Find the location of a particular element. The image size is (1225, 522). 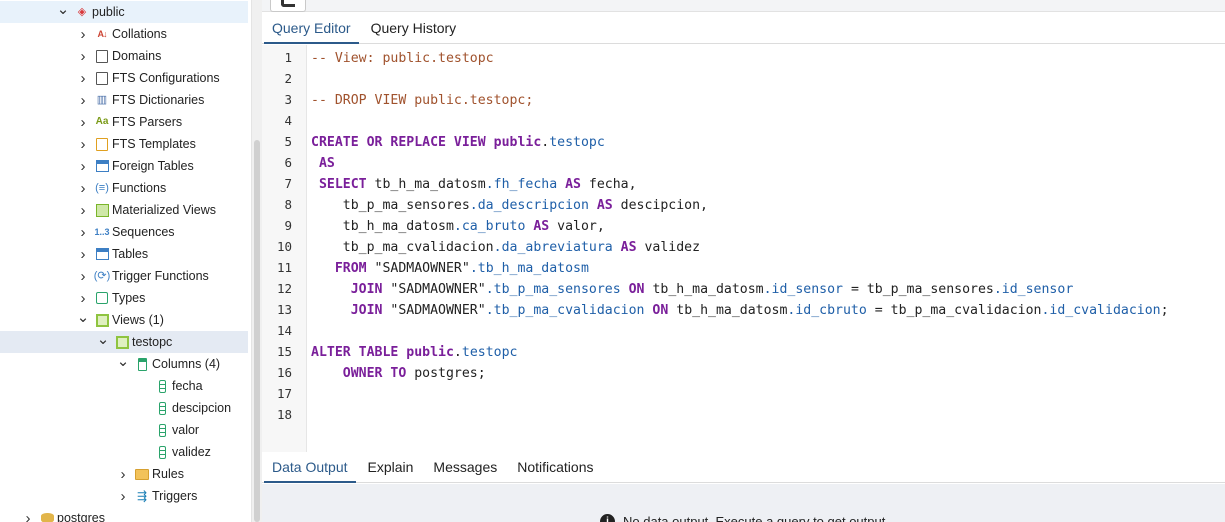

rules-icon is located at coordinates (142, 474).